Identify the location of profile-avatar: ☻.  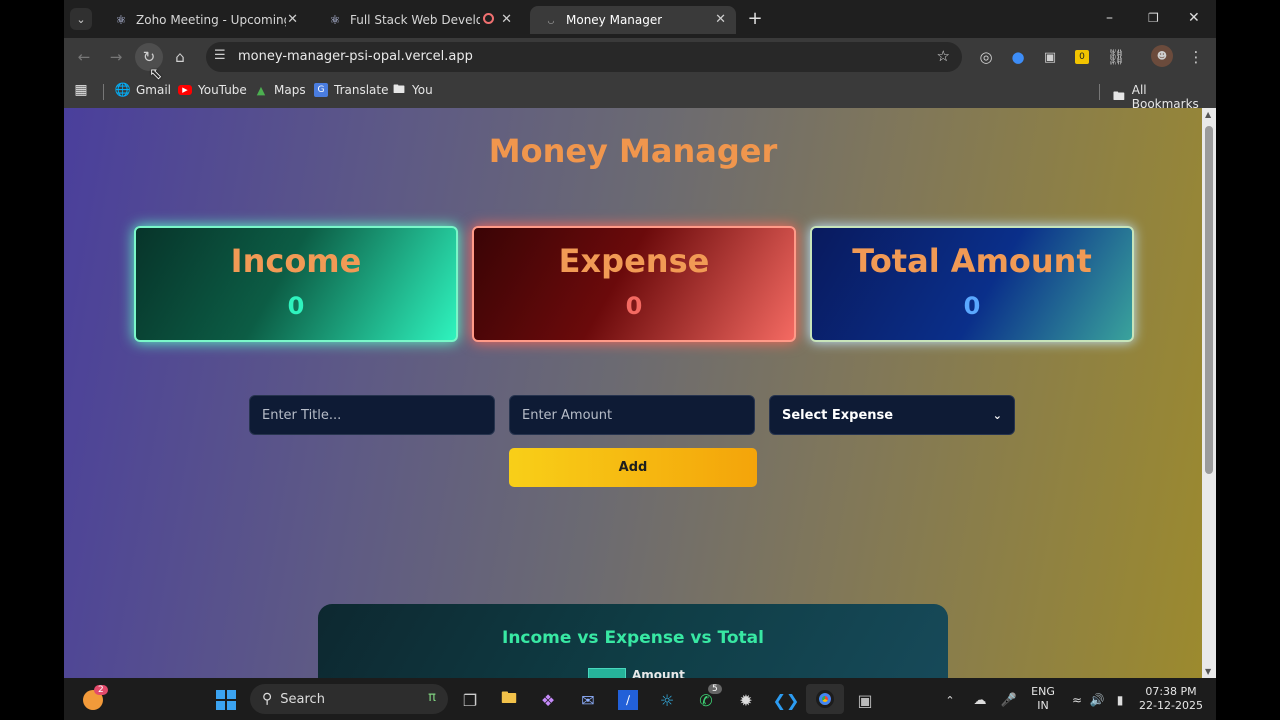
(1162, 56).